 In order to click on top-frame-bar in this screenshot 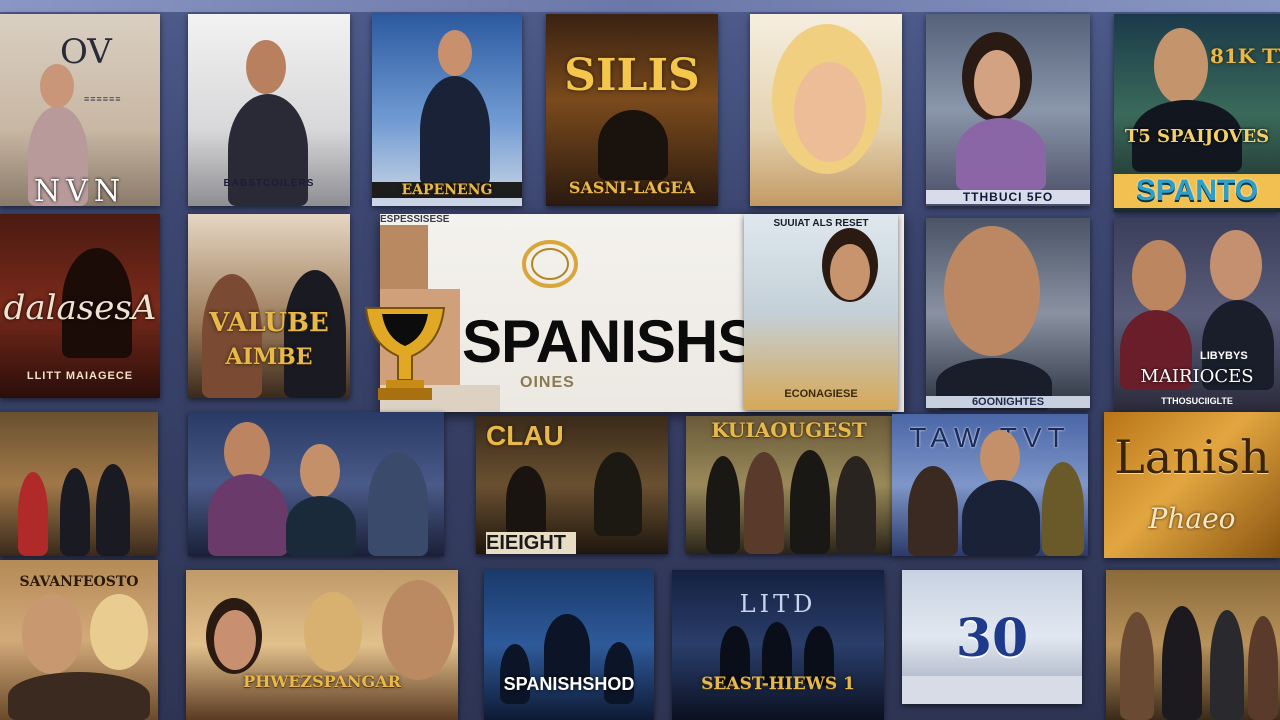, I will do `click(640, 6)`.